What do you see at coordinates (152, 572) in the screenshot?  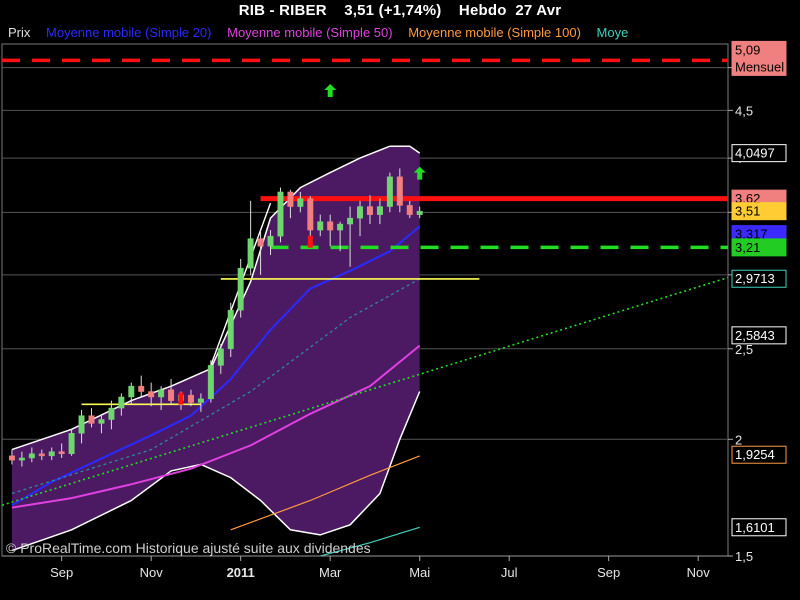 I see `x-tick-label-1: Nov` at bounding box center [152, 572].